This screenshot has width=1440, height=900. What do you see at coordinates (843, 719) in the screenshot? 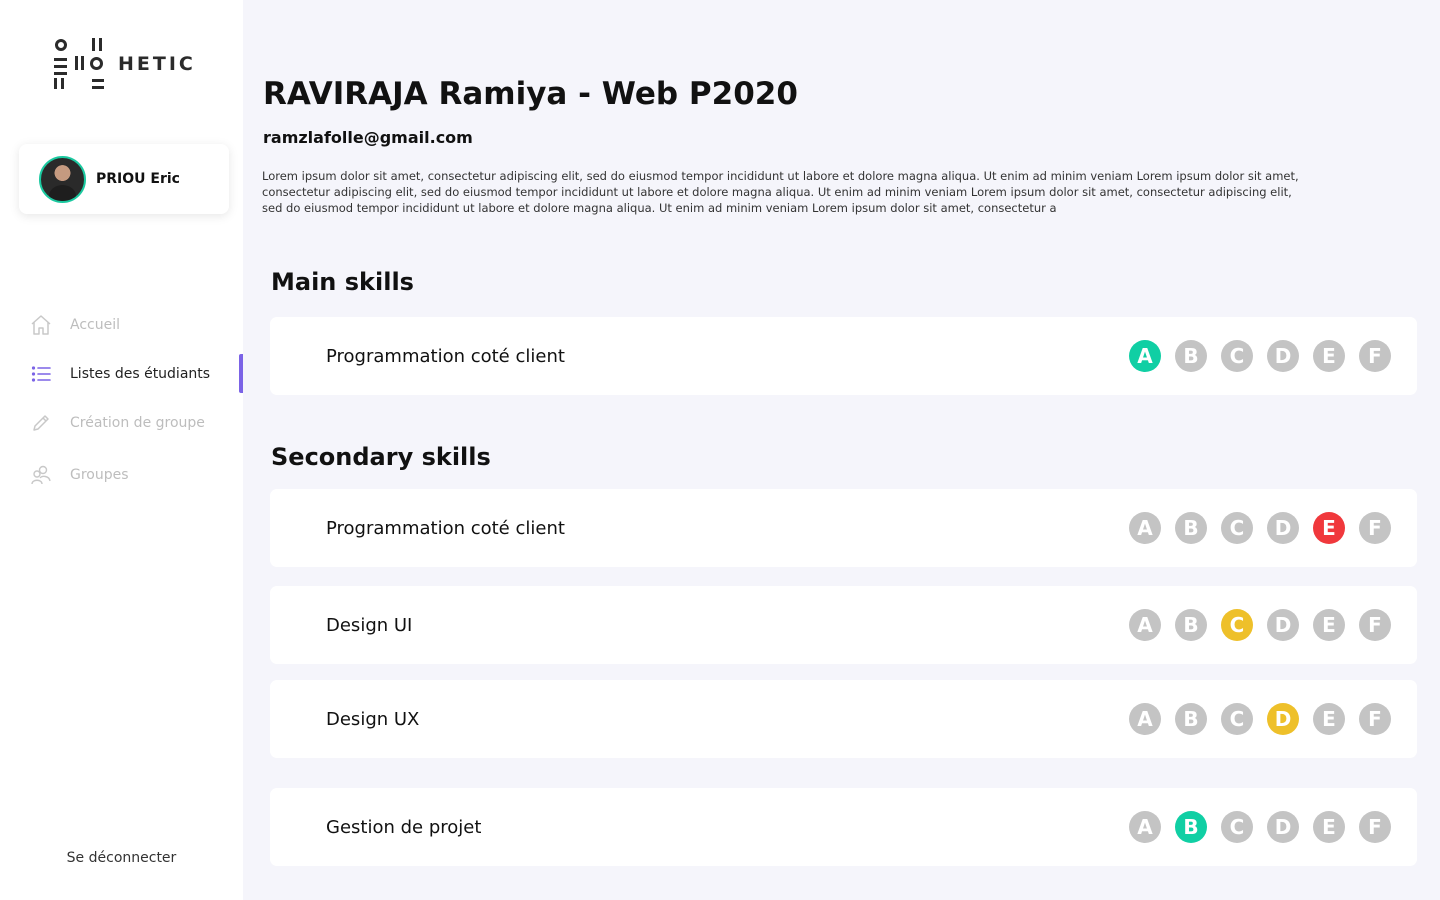
I see `skill-card: Design UX A B C D E F` at bounding box center [843, 719].